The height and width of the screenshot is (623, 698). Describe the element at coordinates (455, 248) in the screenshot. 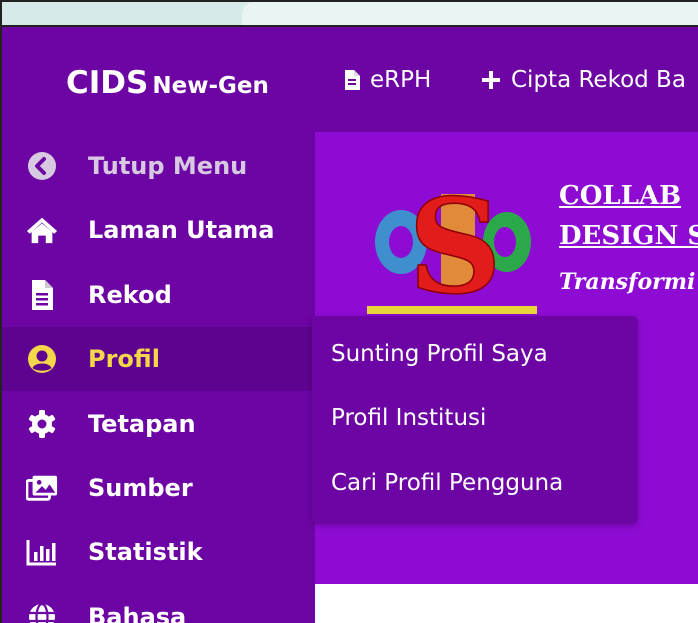

I see `svg-text: S` at that location.